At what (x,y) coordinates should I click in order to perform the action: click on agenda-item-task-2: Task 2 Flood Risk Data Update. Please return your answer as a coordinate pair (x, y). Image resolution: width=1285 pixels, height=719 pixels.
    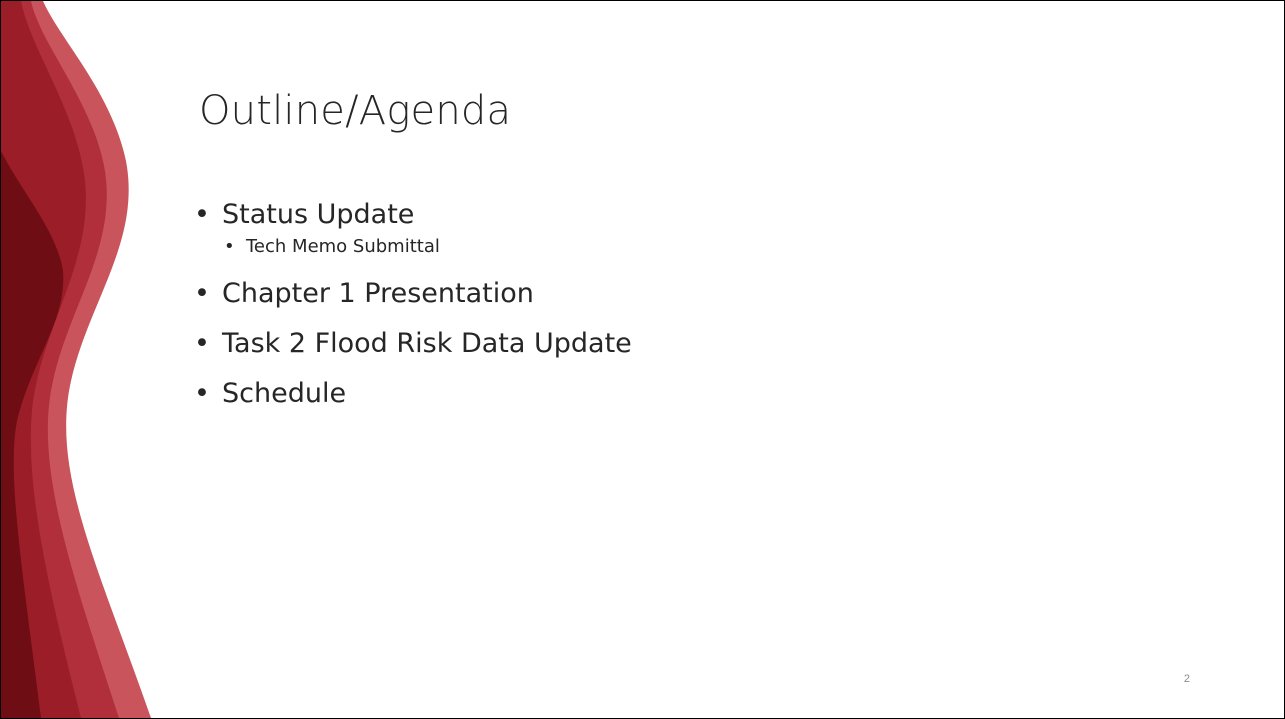
    Looking at the image, I should click on (413, 343).